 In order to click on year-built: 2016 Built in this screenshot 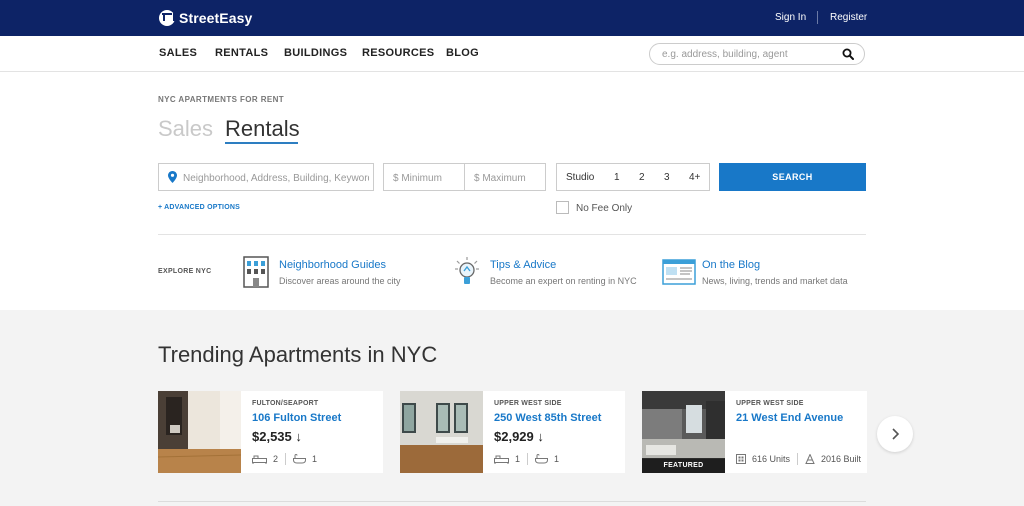, I will do `click(841, 459)`.